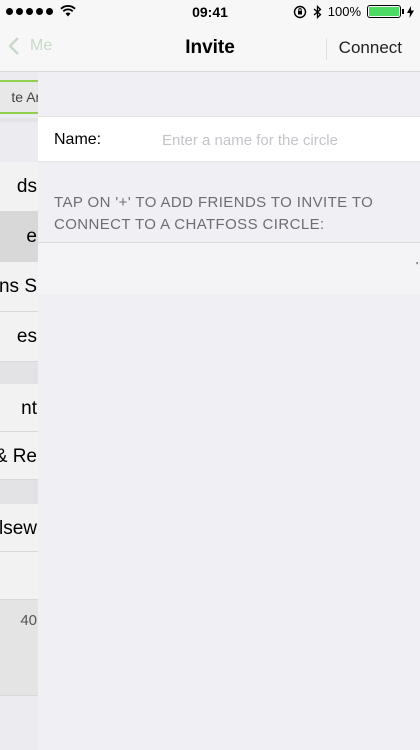 The height and width of the screenshot is (750, 420). Describe the element at coordinates (317, 11) in the screenshot. I see `bluetooth-icon` at that location.